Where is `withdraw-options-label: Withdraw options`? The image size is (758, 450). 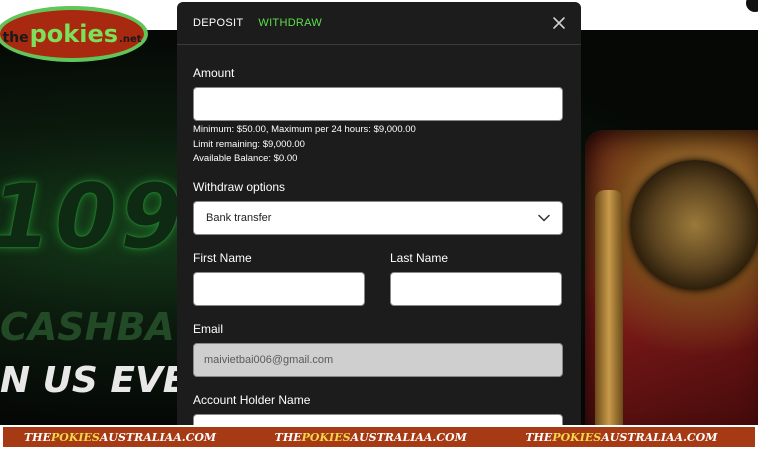 withdraw-options-label: Withdraw options is located at coordinates (239, 186).